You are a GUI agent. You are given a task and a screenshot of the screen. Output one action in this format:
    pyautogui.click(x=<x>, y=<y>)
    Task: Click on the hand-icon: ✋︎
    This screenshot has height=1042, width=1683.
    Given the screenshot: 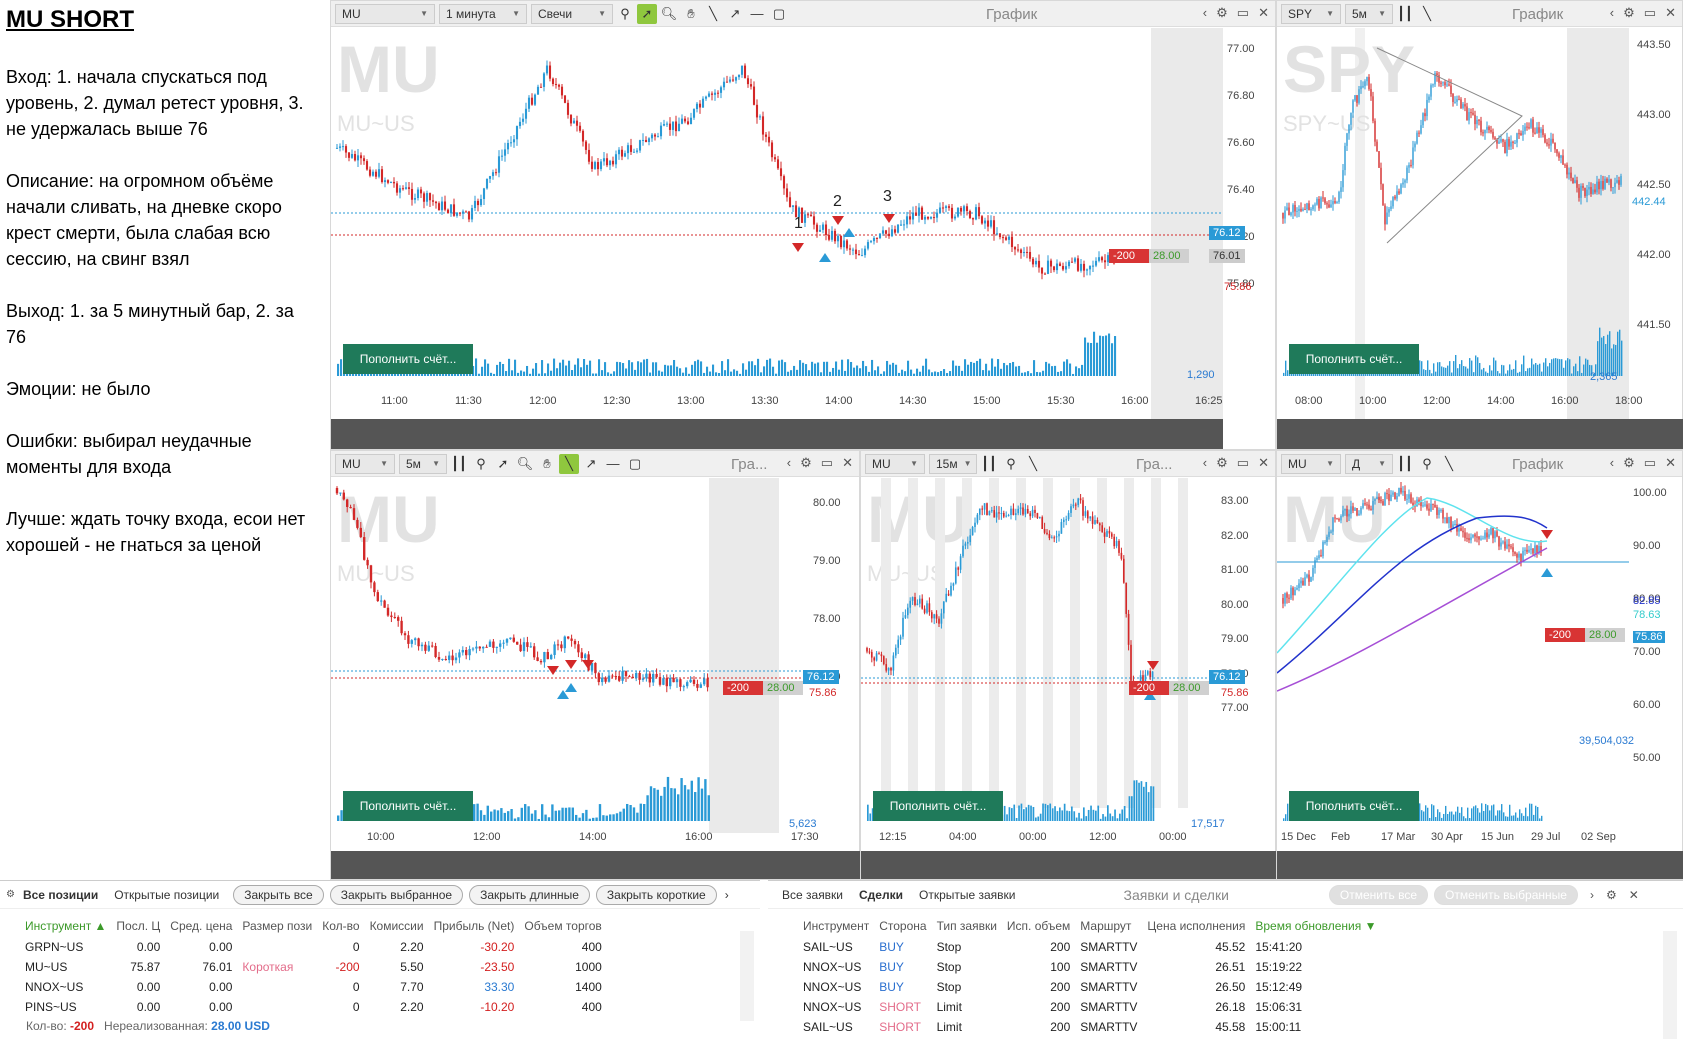 What is the action you would take?
    pyautogui.click(x=547, y=464)
    